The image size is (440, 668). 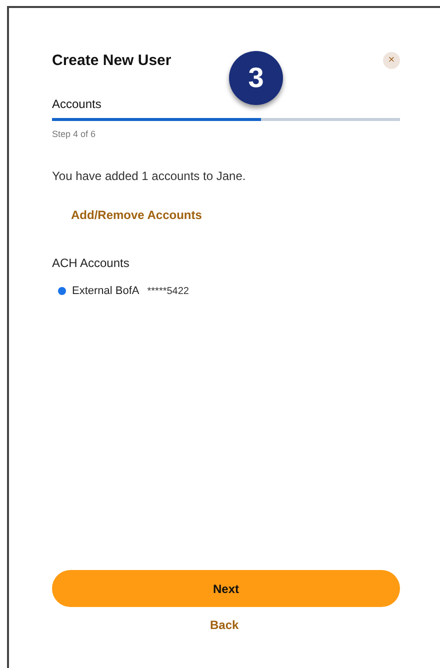 What do you see at coordinates (149, 176) in the screenshot?
I see `summary-text: You have added 1 accounts to Jane.` at bounding box center [149, 176].